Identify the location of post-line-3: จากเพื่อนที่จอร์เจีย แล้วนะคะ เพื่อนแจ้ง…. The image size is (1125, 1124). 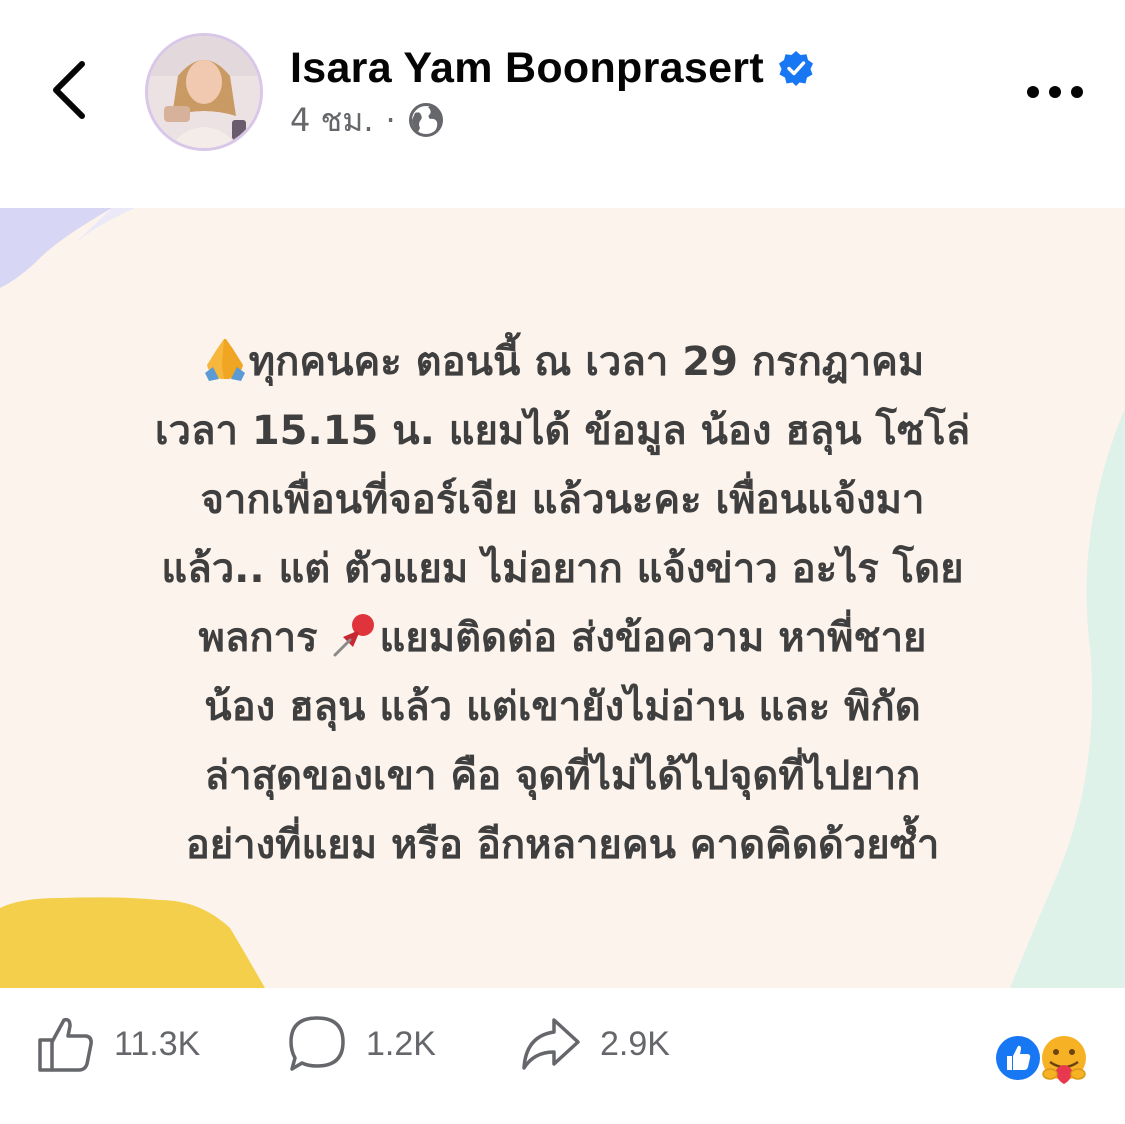
(562, 500).